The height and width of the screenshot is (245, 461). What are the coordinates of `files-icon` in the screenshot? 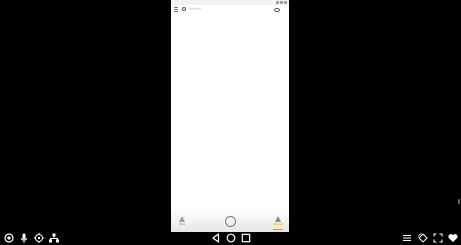 It's located at (182, 219).